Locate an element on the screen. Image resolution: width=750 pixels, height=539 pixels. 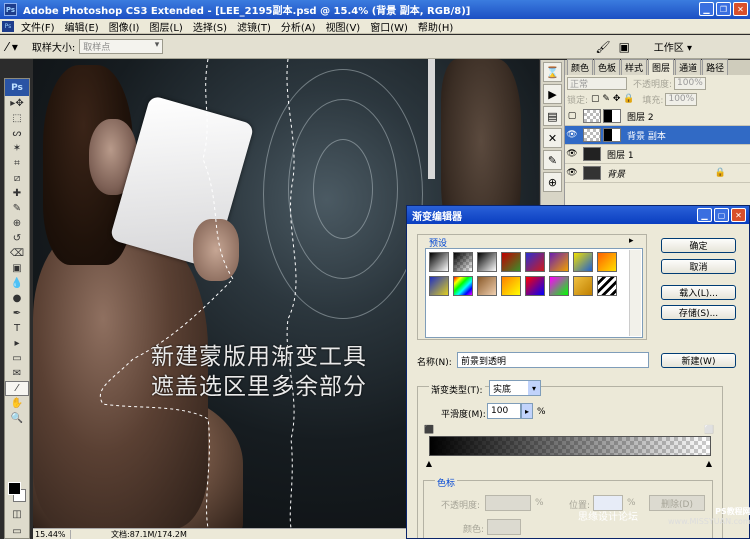
blur-icon: 💧 is located at coordinates (17, 283).